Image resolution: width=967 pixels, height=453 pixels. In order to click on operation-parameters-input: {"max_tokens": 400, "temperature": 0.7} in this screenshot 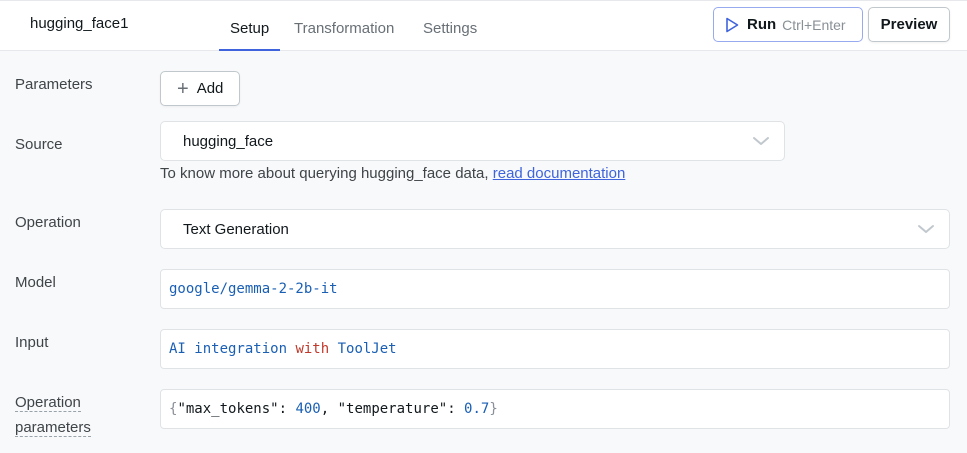, I will do `click(555, 409)`.